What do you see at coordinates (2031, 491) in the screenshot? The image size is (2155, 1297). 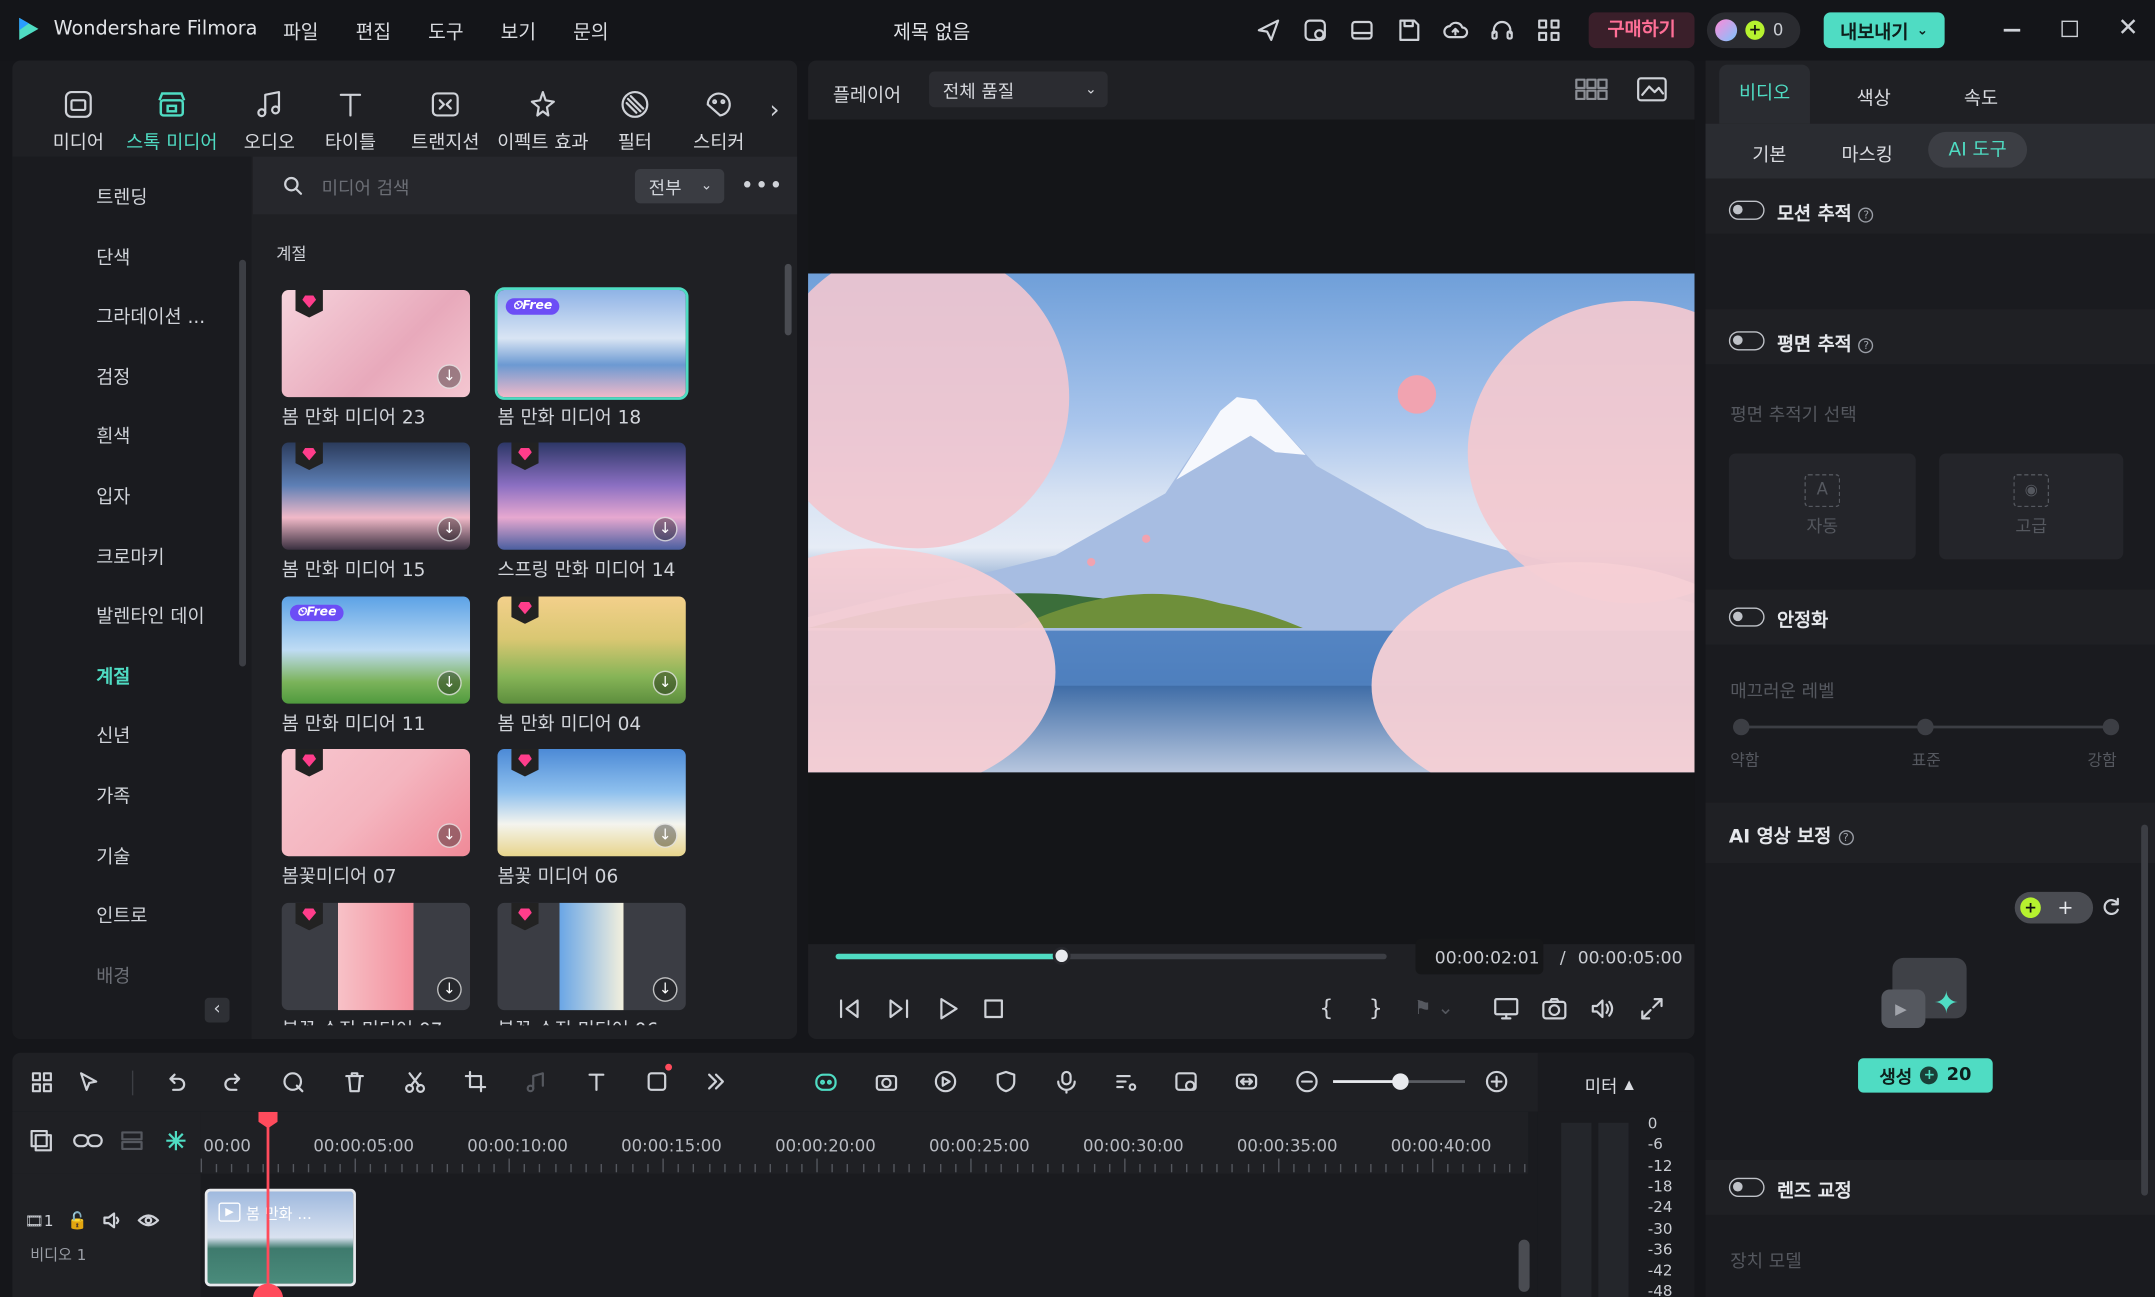 I see `advanced-track-icon: ◉` at bounding box center [2031, 491].